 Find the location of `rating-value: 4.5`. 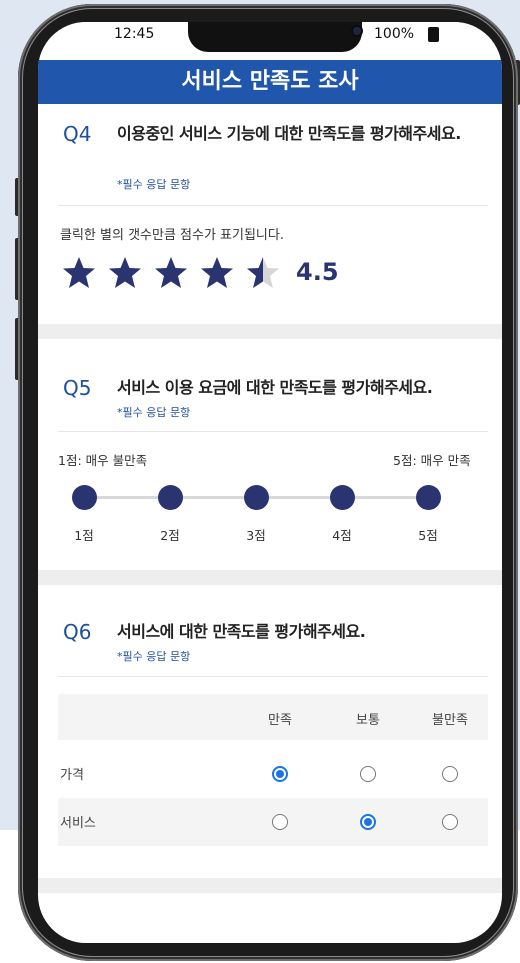

rating-value: 4.5 is located at coordinates (317, 272).